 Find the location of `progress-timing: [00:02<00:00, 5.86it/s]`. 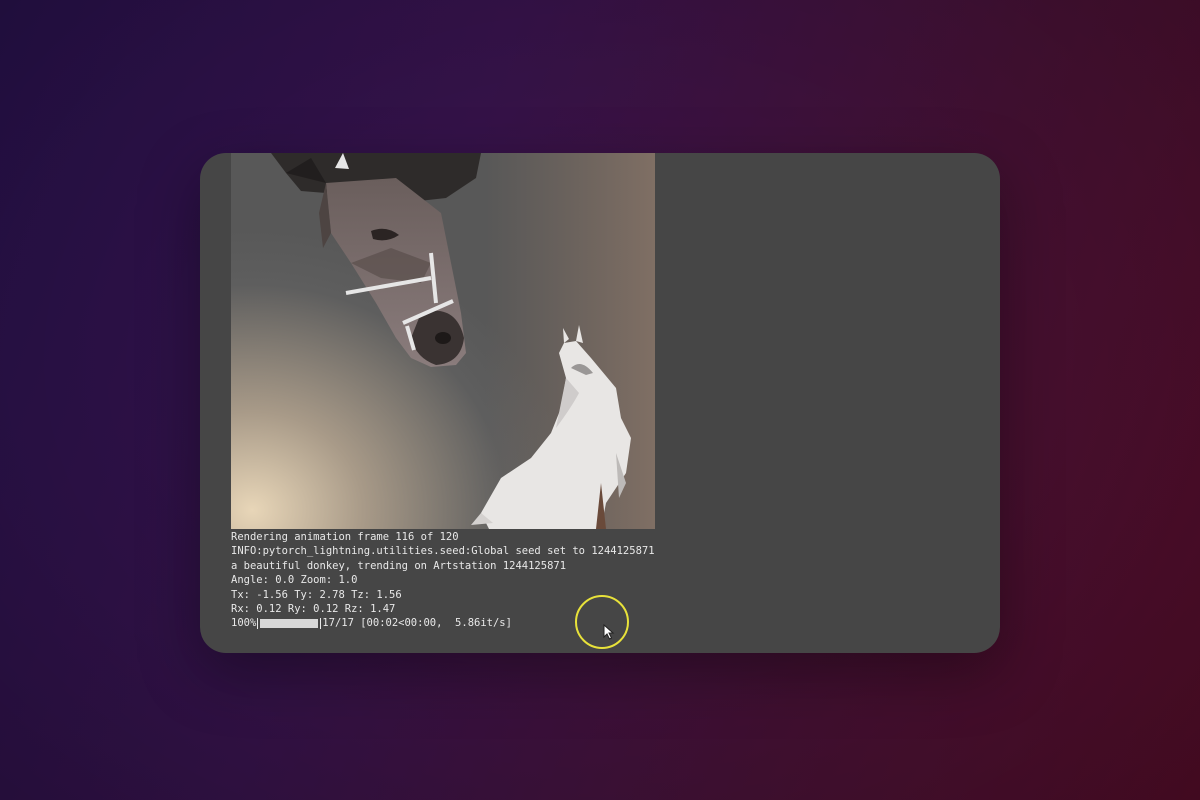

progress-timing: [00:02<00:00, 5.86it/s] is located at coordinates (436, 623).